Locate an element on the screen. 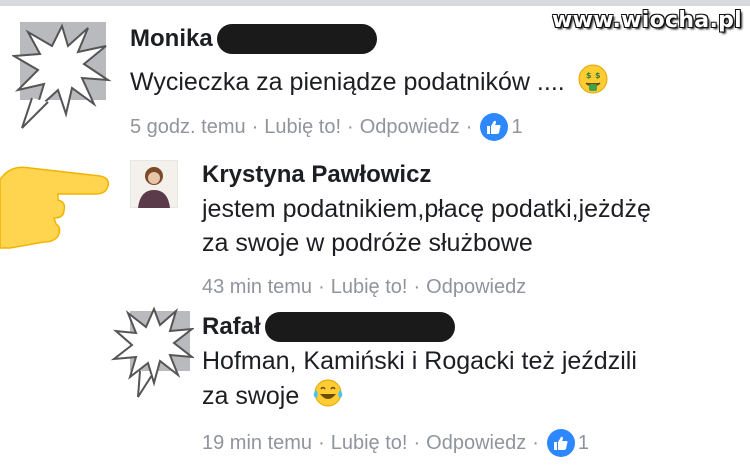  avatar-monika is located at coordinates (61, 76).